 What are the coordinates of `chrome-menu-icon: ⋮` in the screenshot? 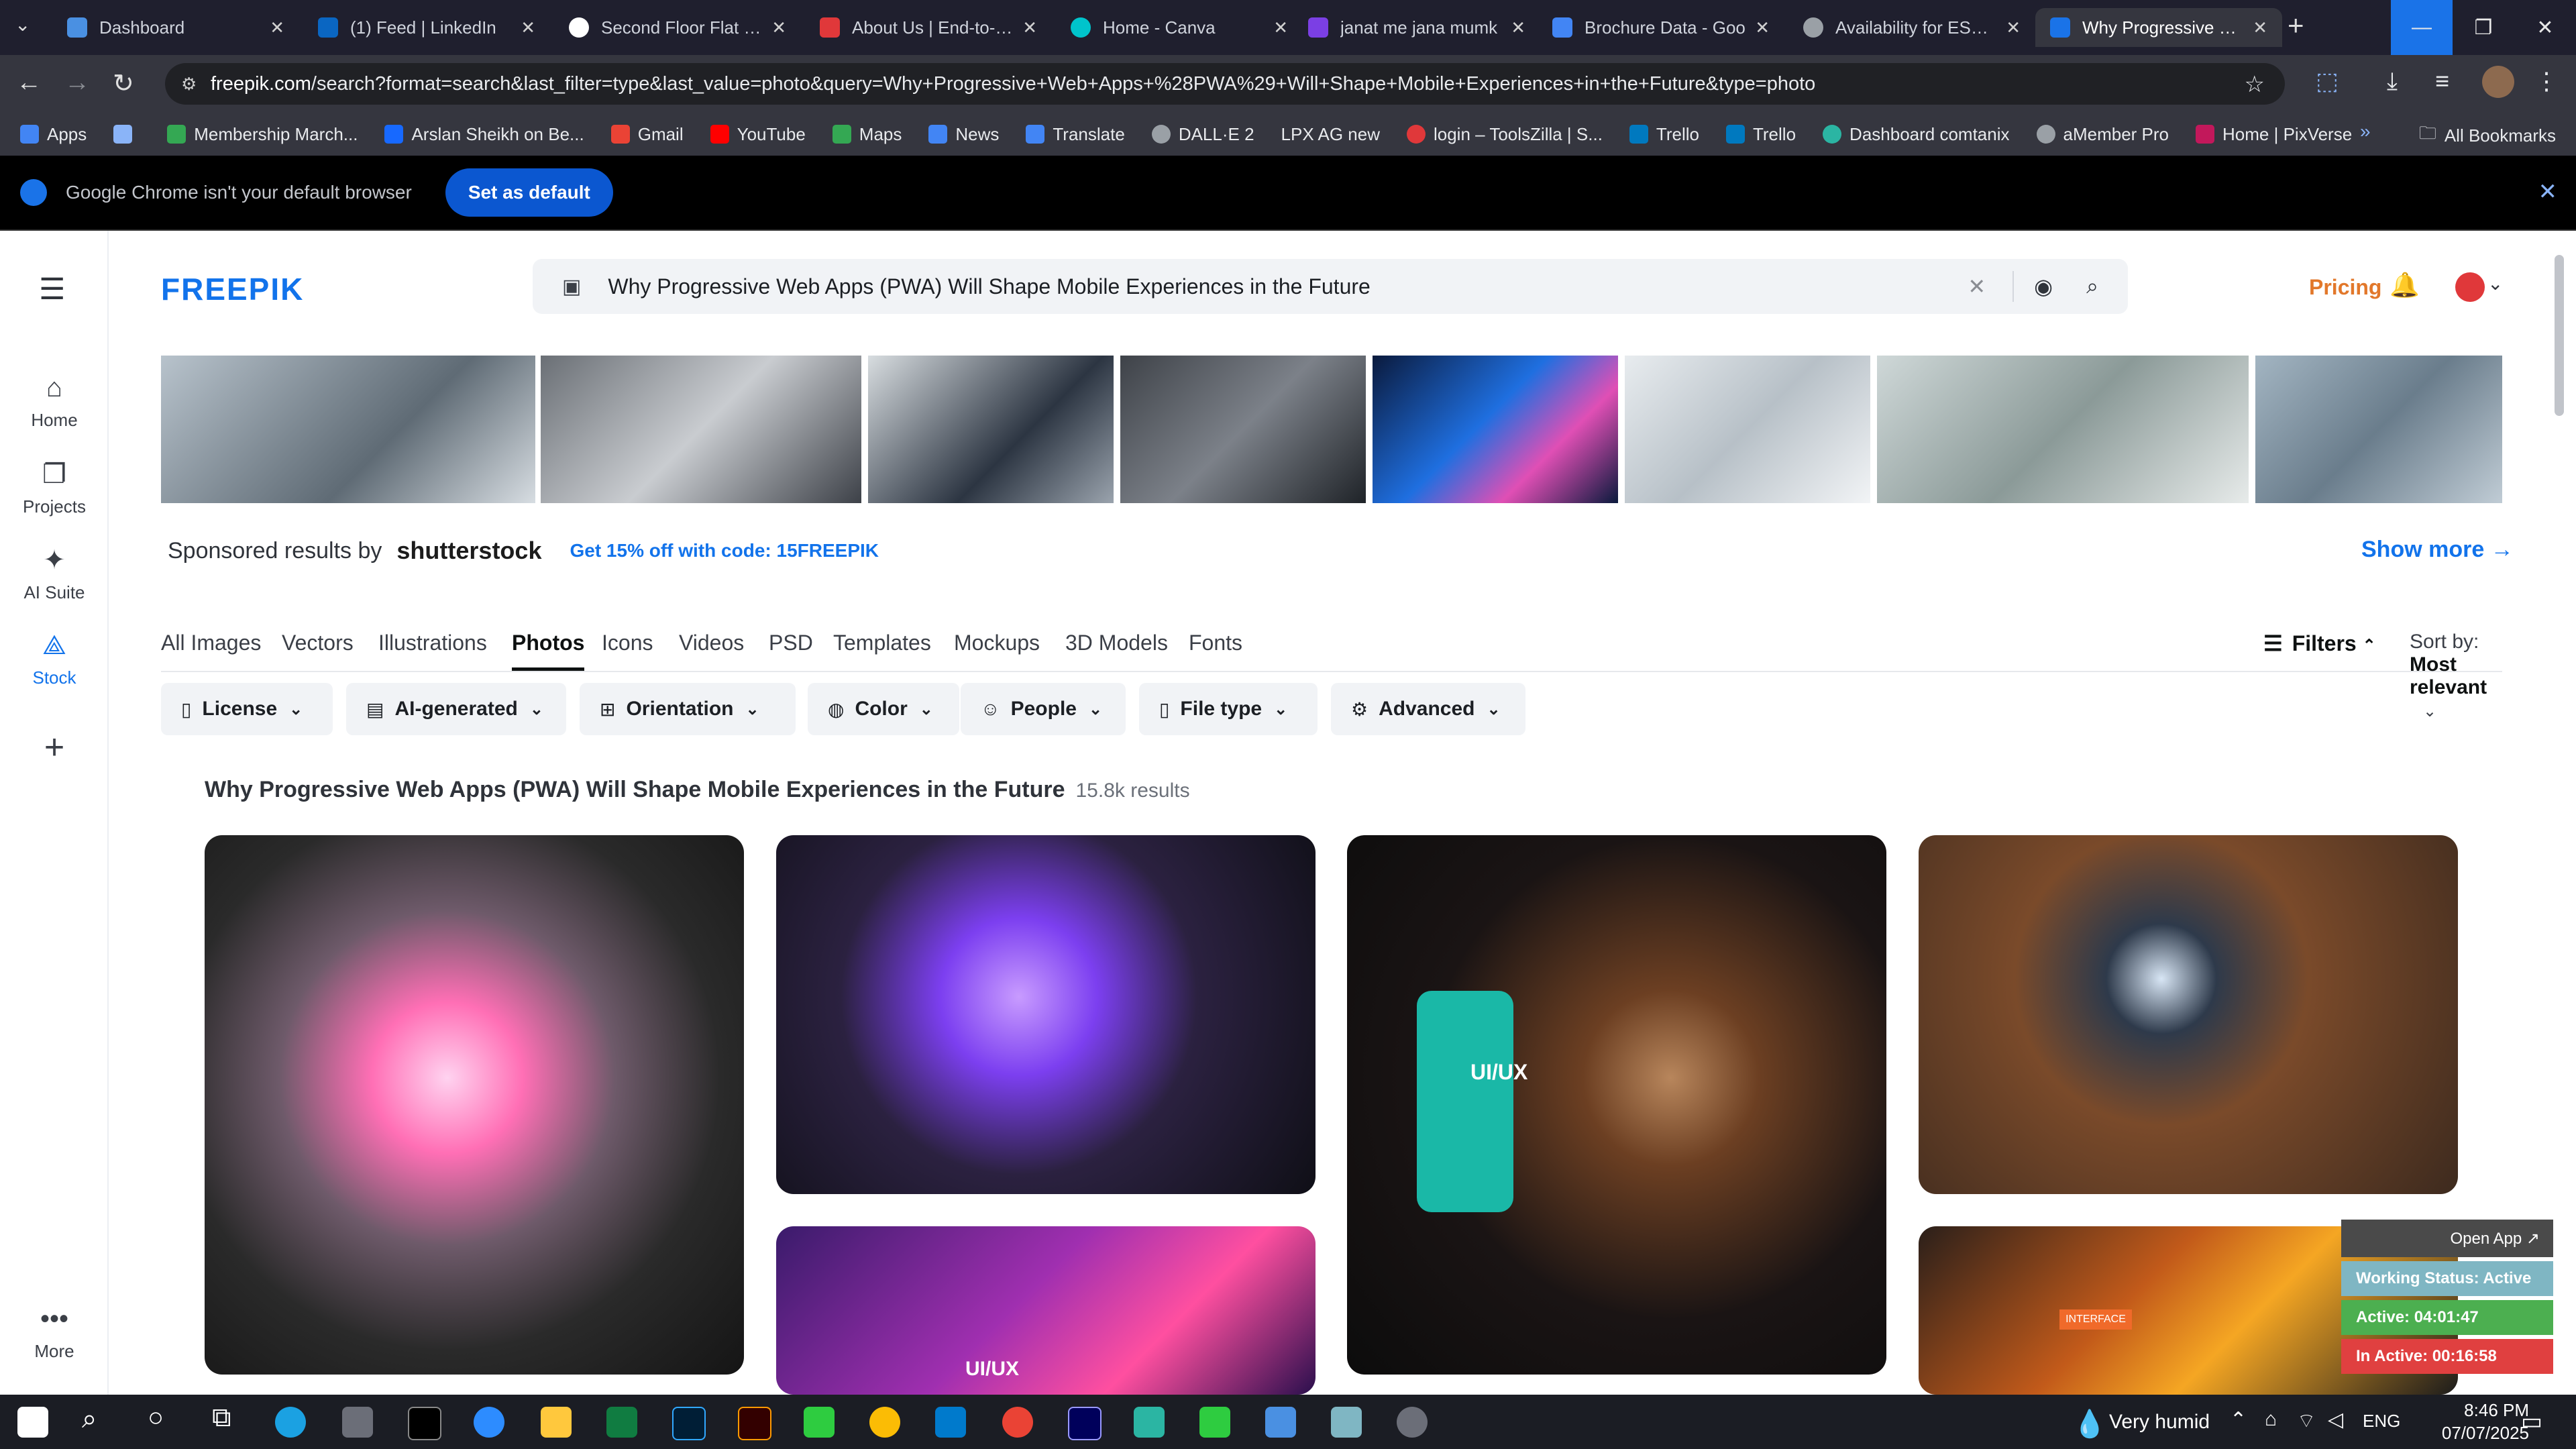 It's located at (2546, 81).